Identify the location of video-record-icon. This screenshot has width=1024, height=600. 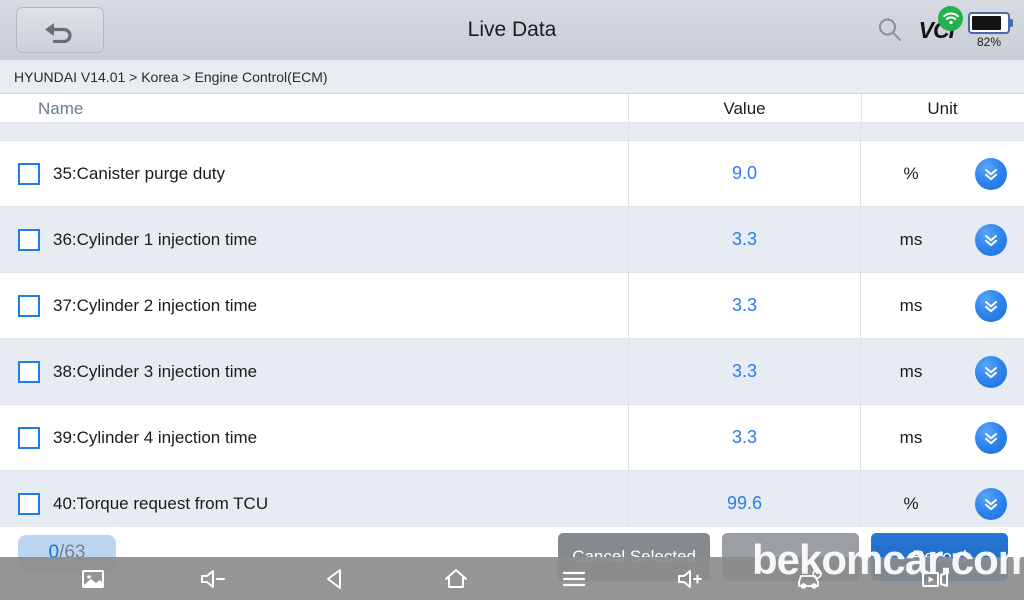
(935, 579).